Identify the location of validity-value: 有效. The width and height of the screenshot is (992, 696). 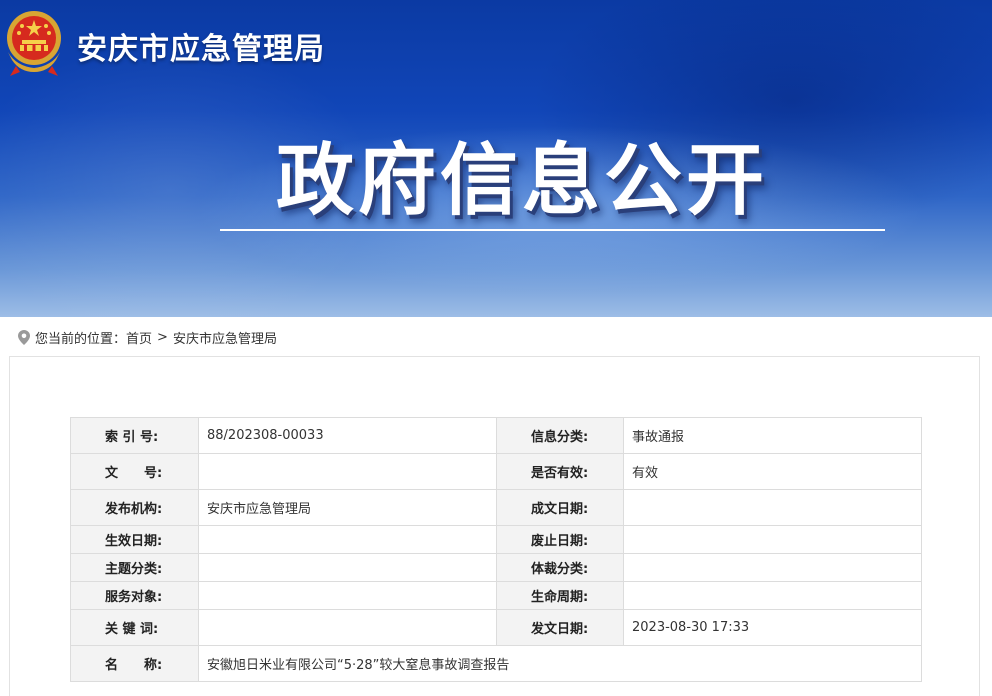
(772, 471).